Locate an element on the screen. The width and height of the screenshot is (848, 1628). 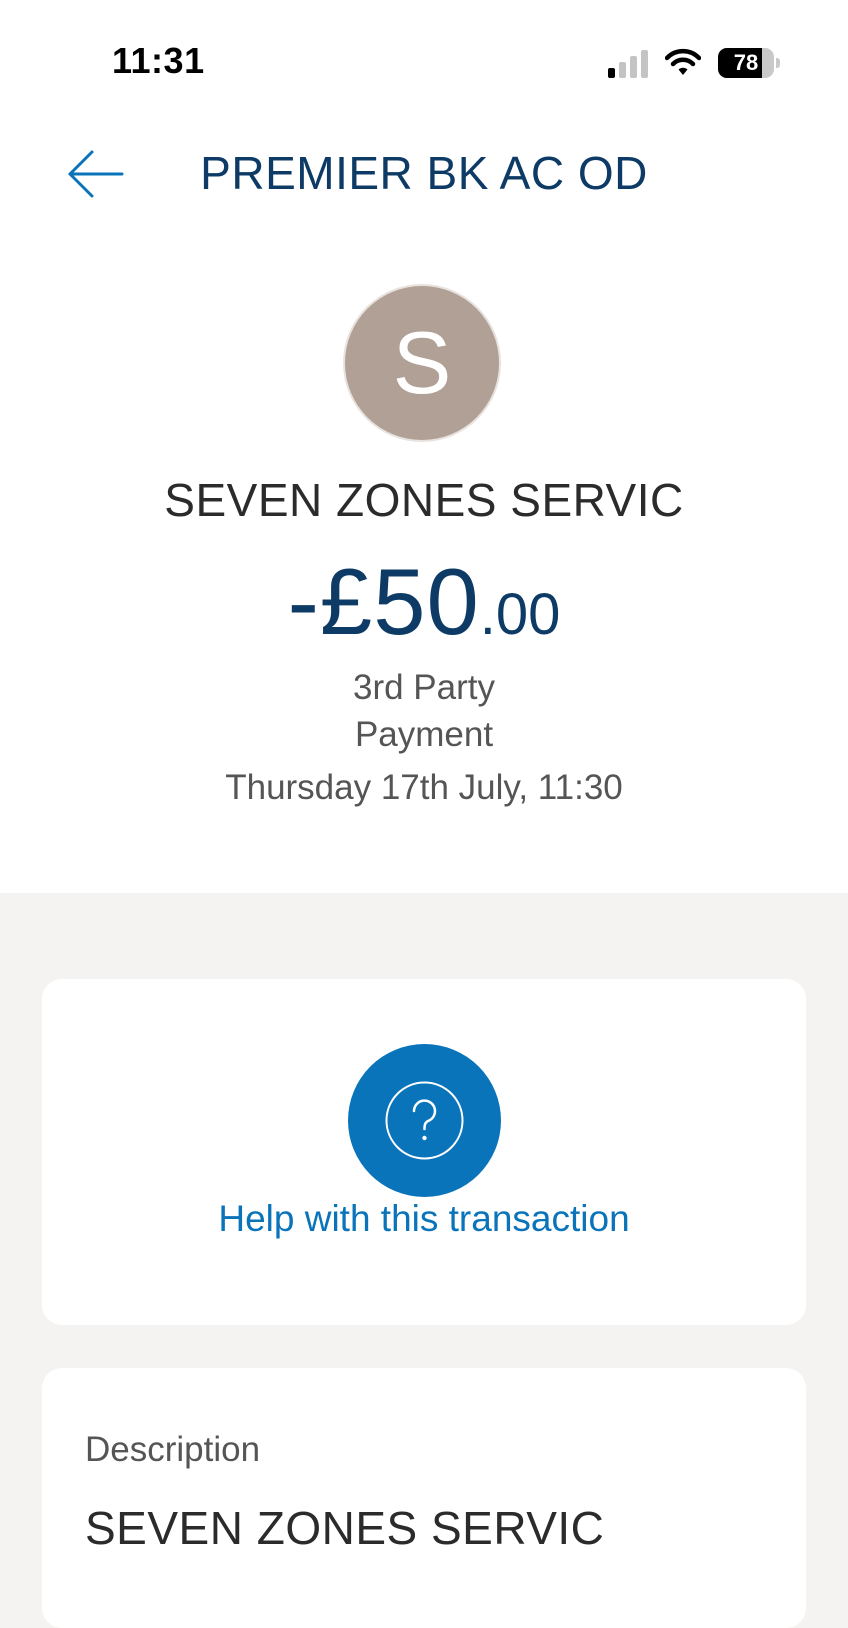
back-arrow-icon is located at coordinates (96, 174).